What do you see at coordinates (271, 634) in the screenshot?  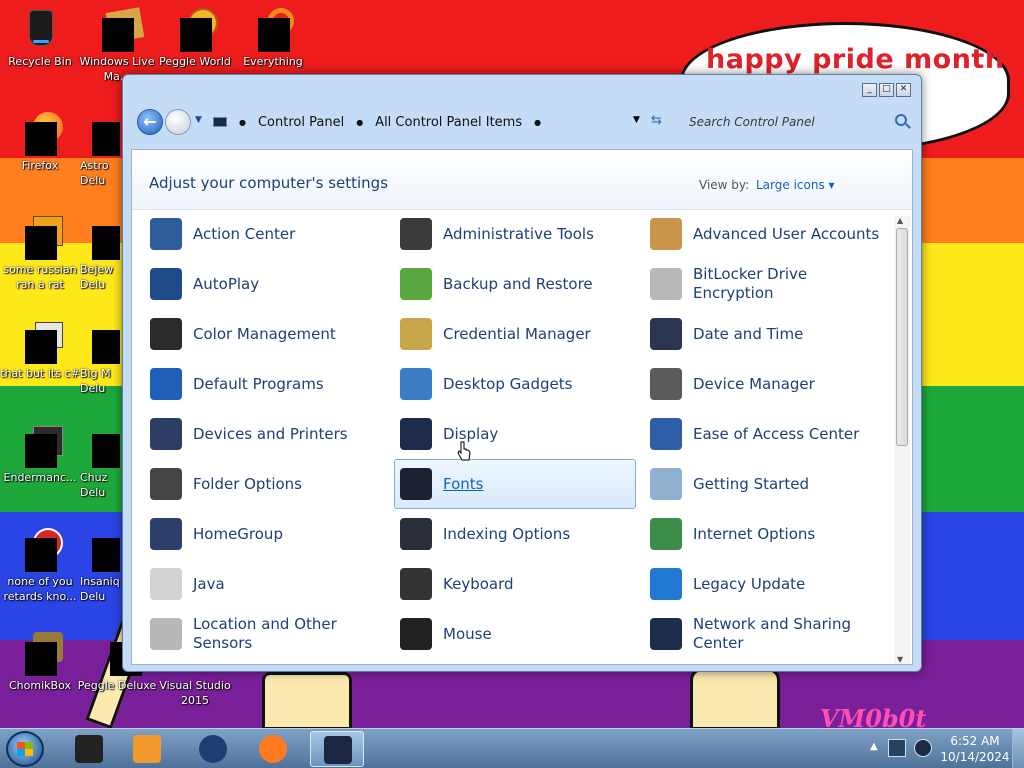 I see `control-panel-item: Location and Other Sensors` at bounding box center [271, 634].